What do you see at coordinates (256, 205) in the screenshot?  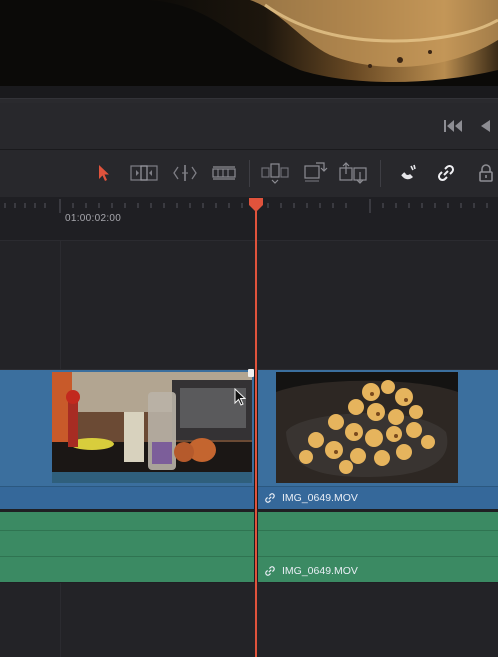 I see `playhead-handle-icon` at bounding box center [256, 205].